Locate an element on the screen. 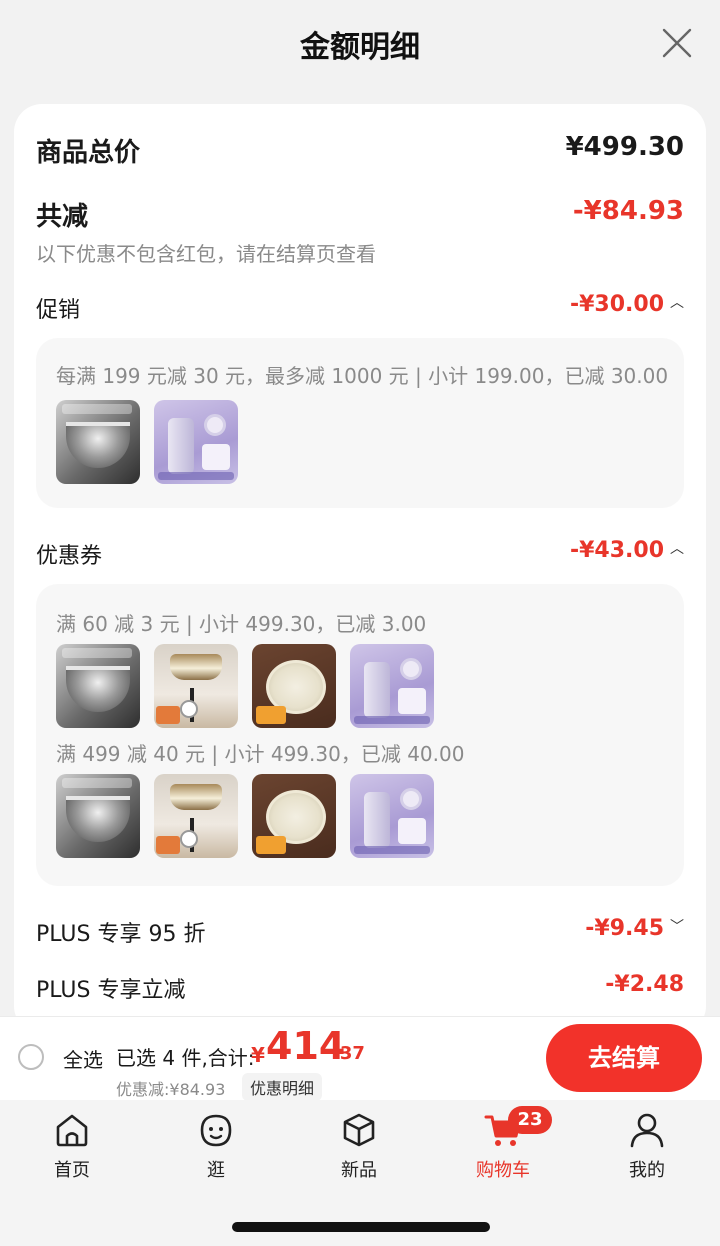  checkout-button: 去结算 is located at coordinates (624, 1058).